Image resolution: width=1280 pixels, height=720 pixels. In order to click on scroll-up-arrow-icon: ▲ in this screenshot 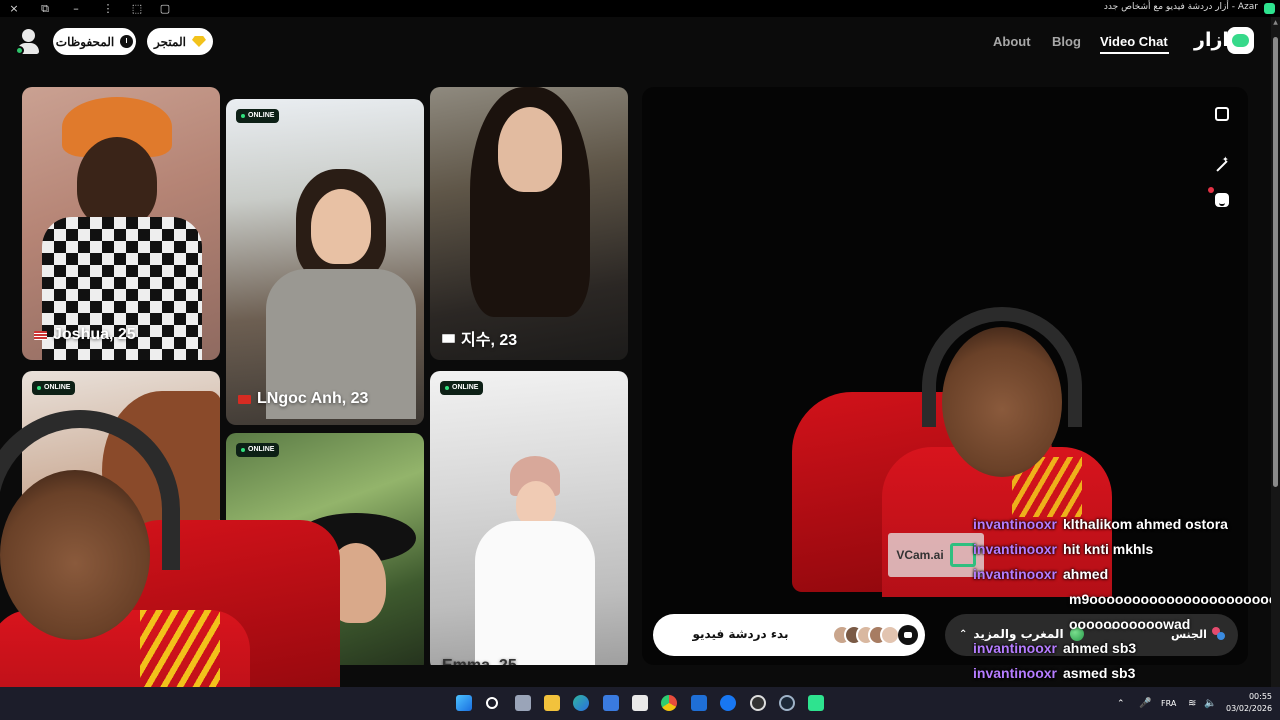, I will do `click(1275, 22)`.